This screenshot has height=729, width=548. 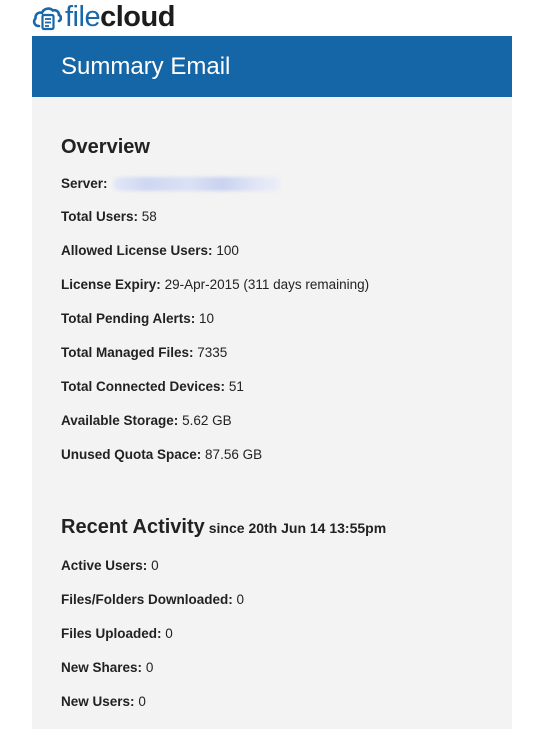 What do you see at coordinates (47, 19) in the screenshot?
I see `cloud-document-icon` at bounding box center [47, 19].